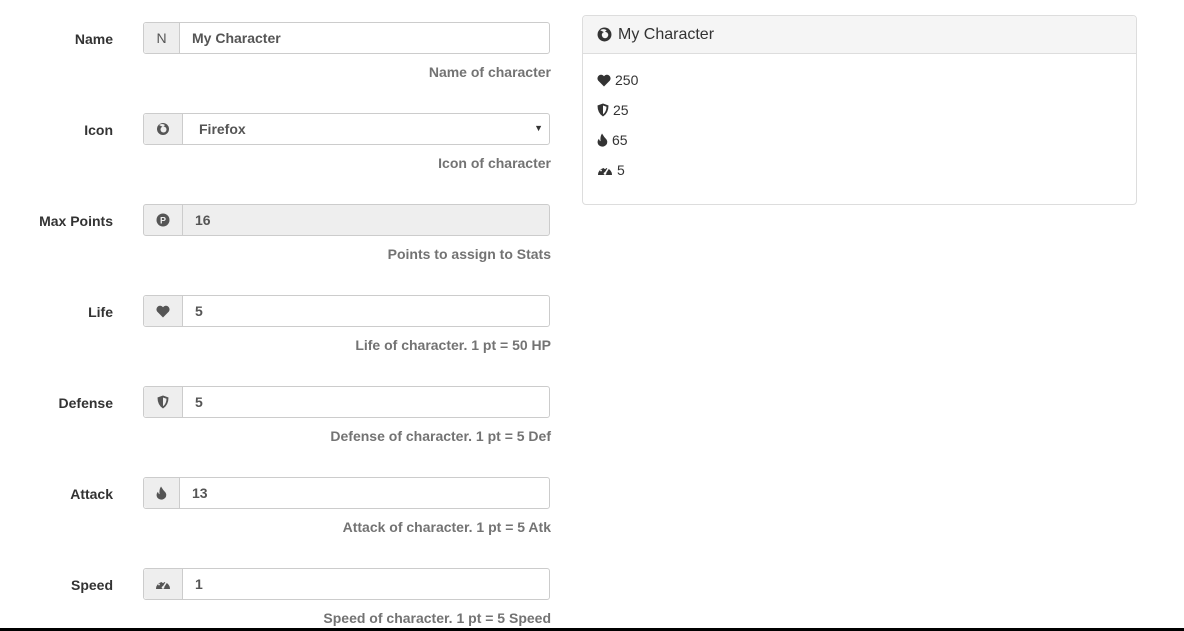  What do you see at coordinates (494, 163) in the screenshot?
I see `icon-help: Icon of character` at bounding box center [494, 163].